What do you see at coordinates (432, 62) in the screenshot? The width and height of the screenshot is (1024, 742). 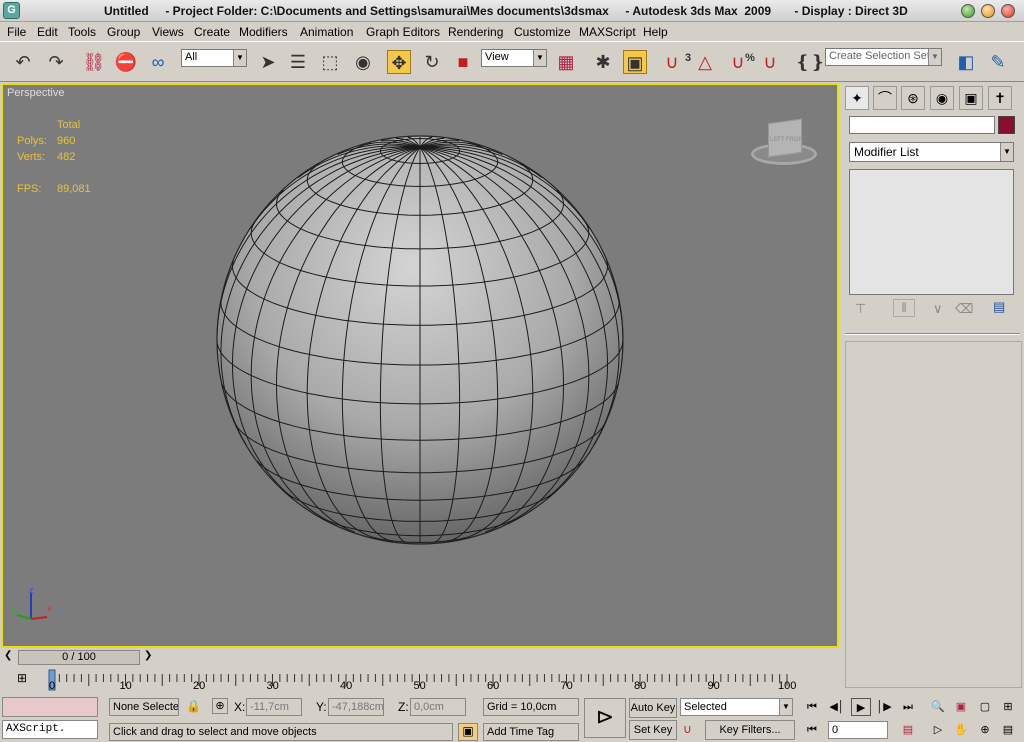 I see `select-and-rotate-icon: ↻` at bounding box center [432, 62].